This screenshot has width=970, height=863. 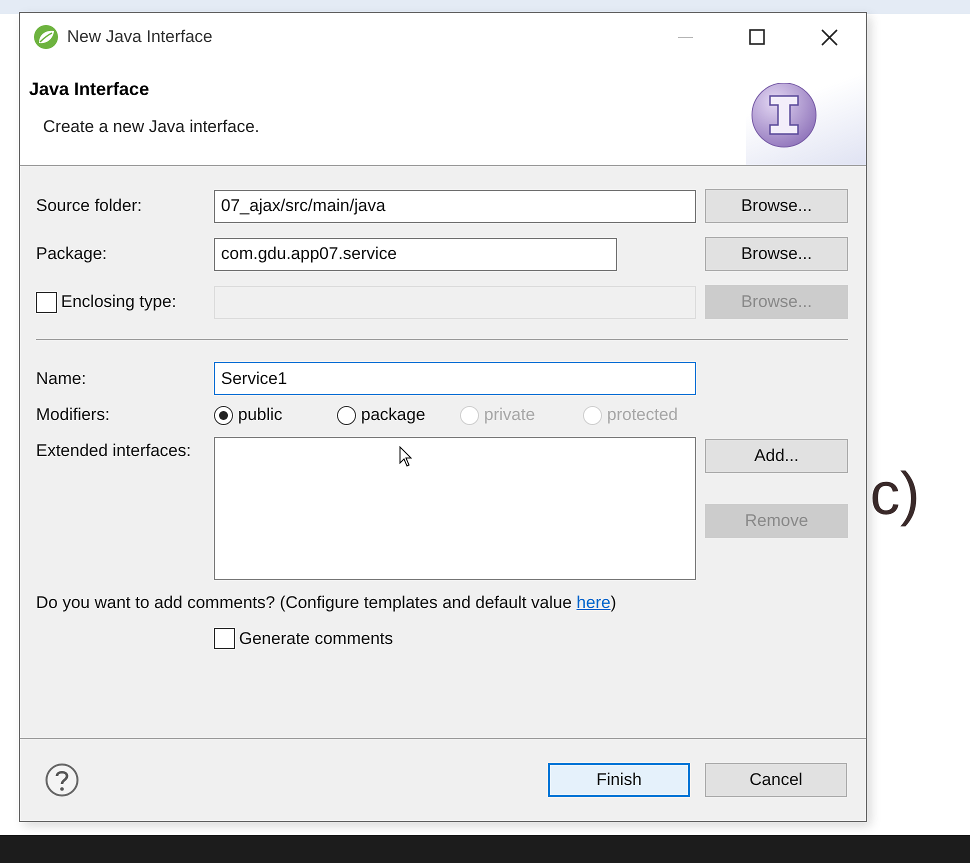 What do you see at coordinates (415, 254) in the screenshot?
I see `text-field: com.gdu.app07.service` at bounding box center [415, 254].